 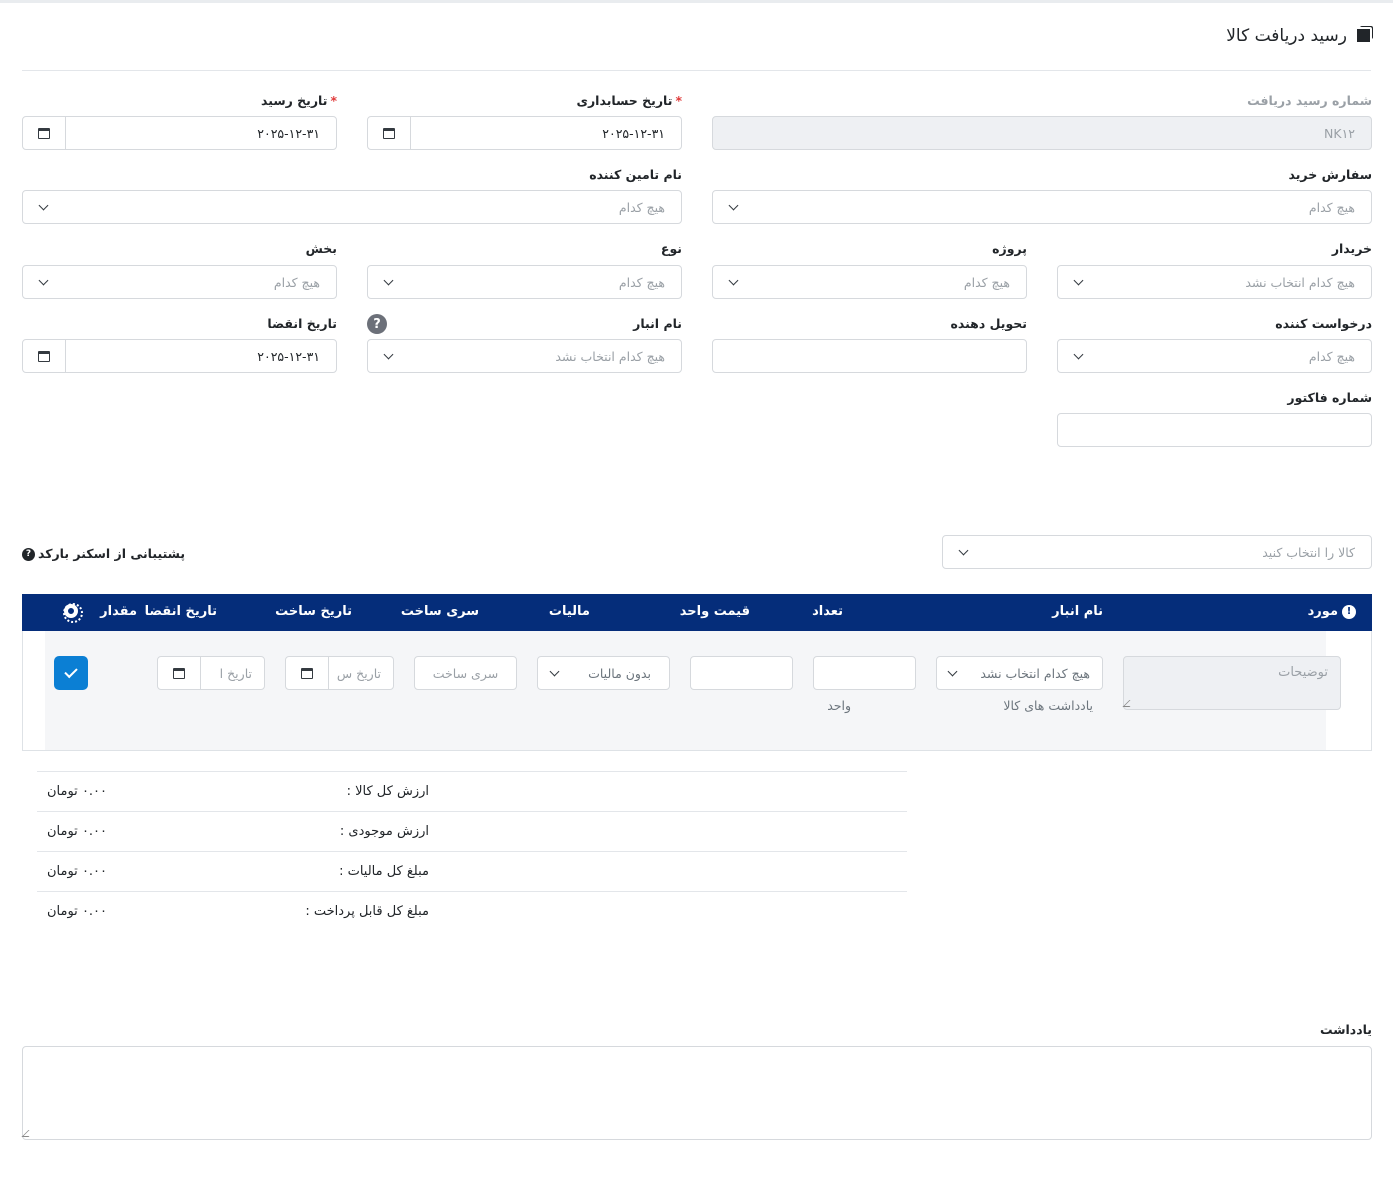 I want to click on receipt-number-field: NK۱۲, so click(x=1042, y=133).